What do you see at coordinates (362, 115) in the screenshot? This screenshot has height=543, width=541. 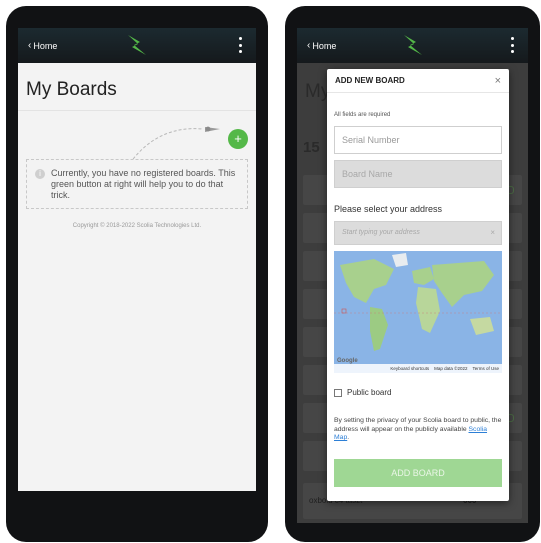 I see `required-note: All fields are required` at bounding box center [362, 115].